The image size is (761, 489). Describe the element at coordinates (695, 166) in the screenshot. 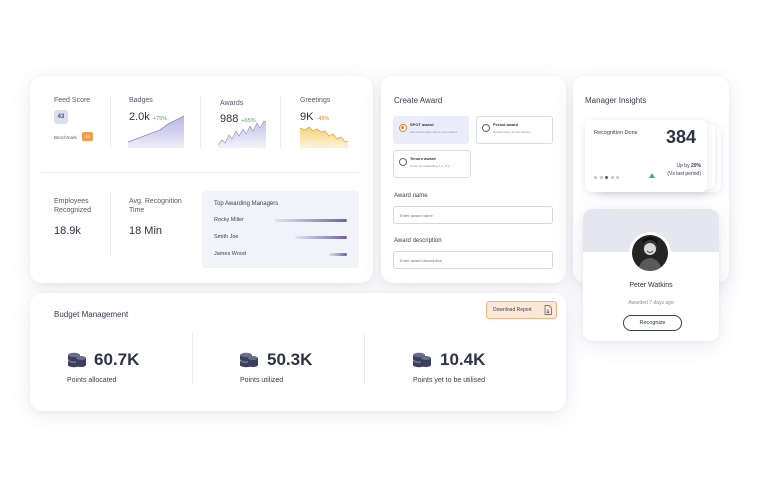

I see `up-by-value: 20%` at that location.